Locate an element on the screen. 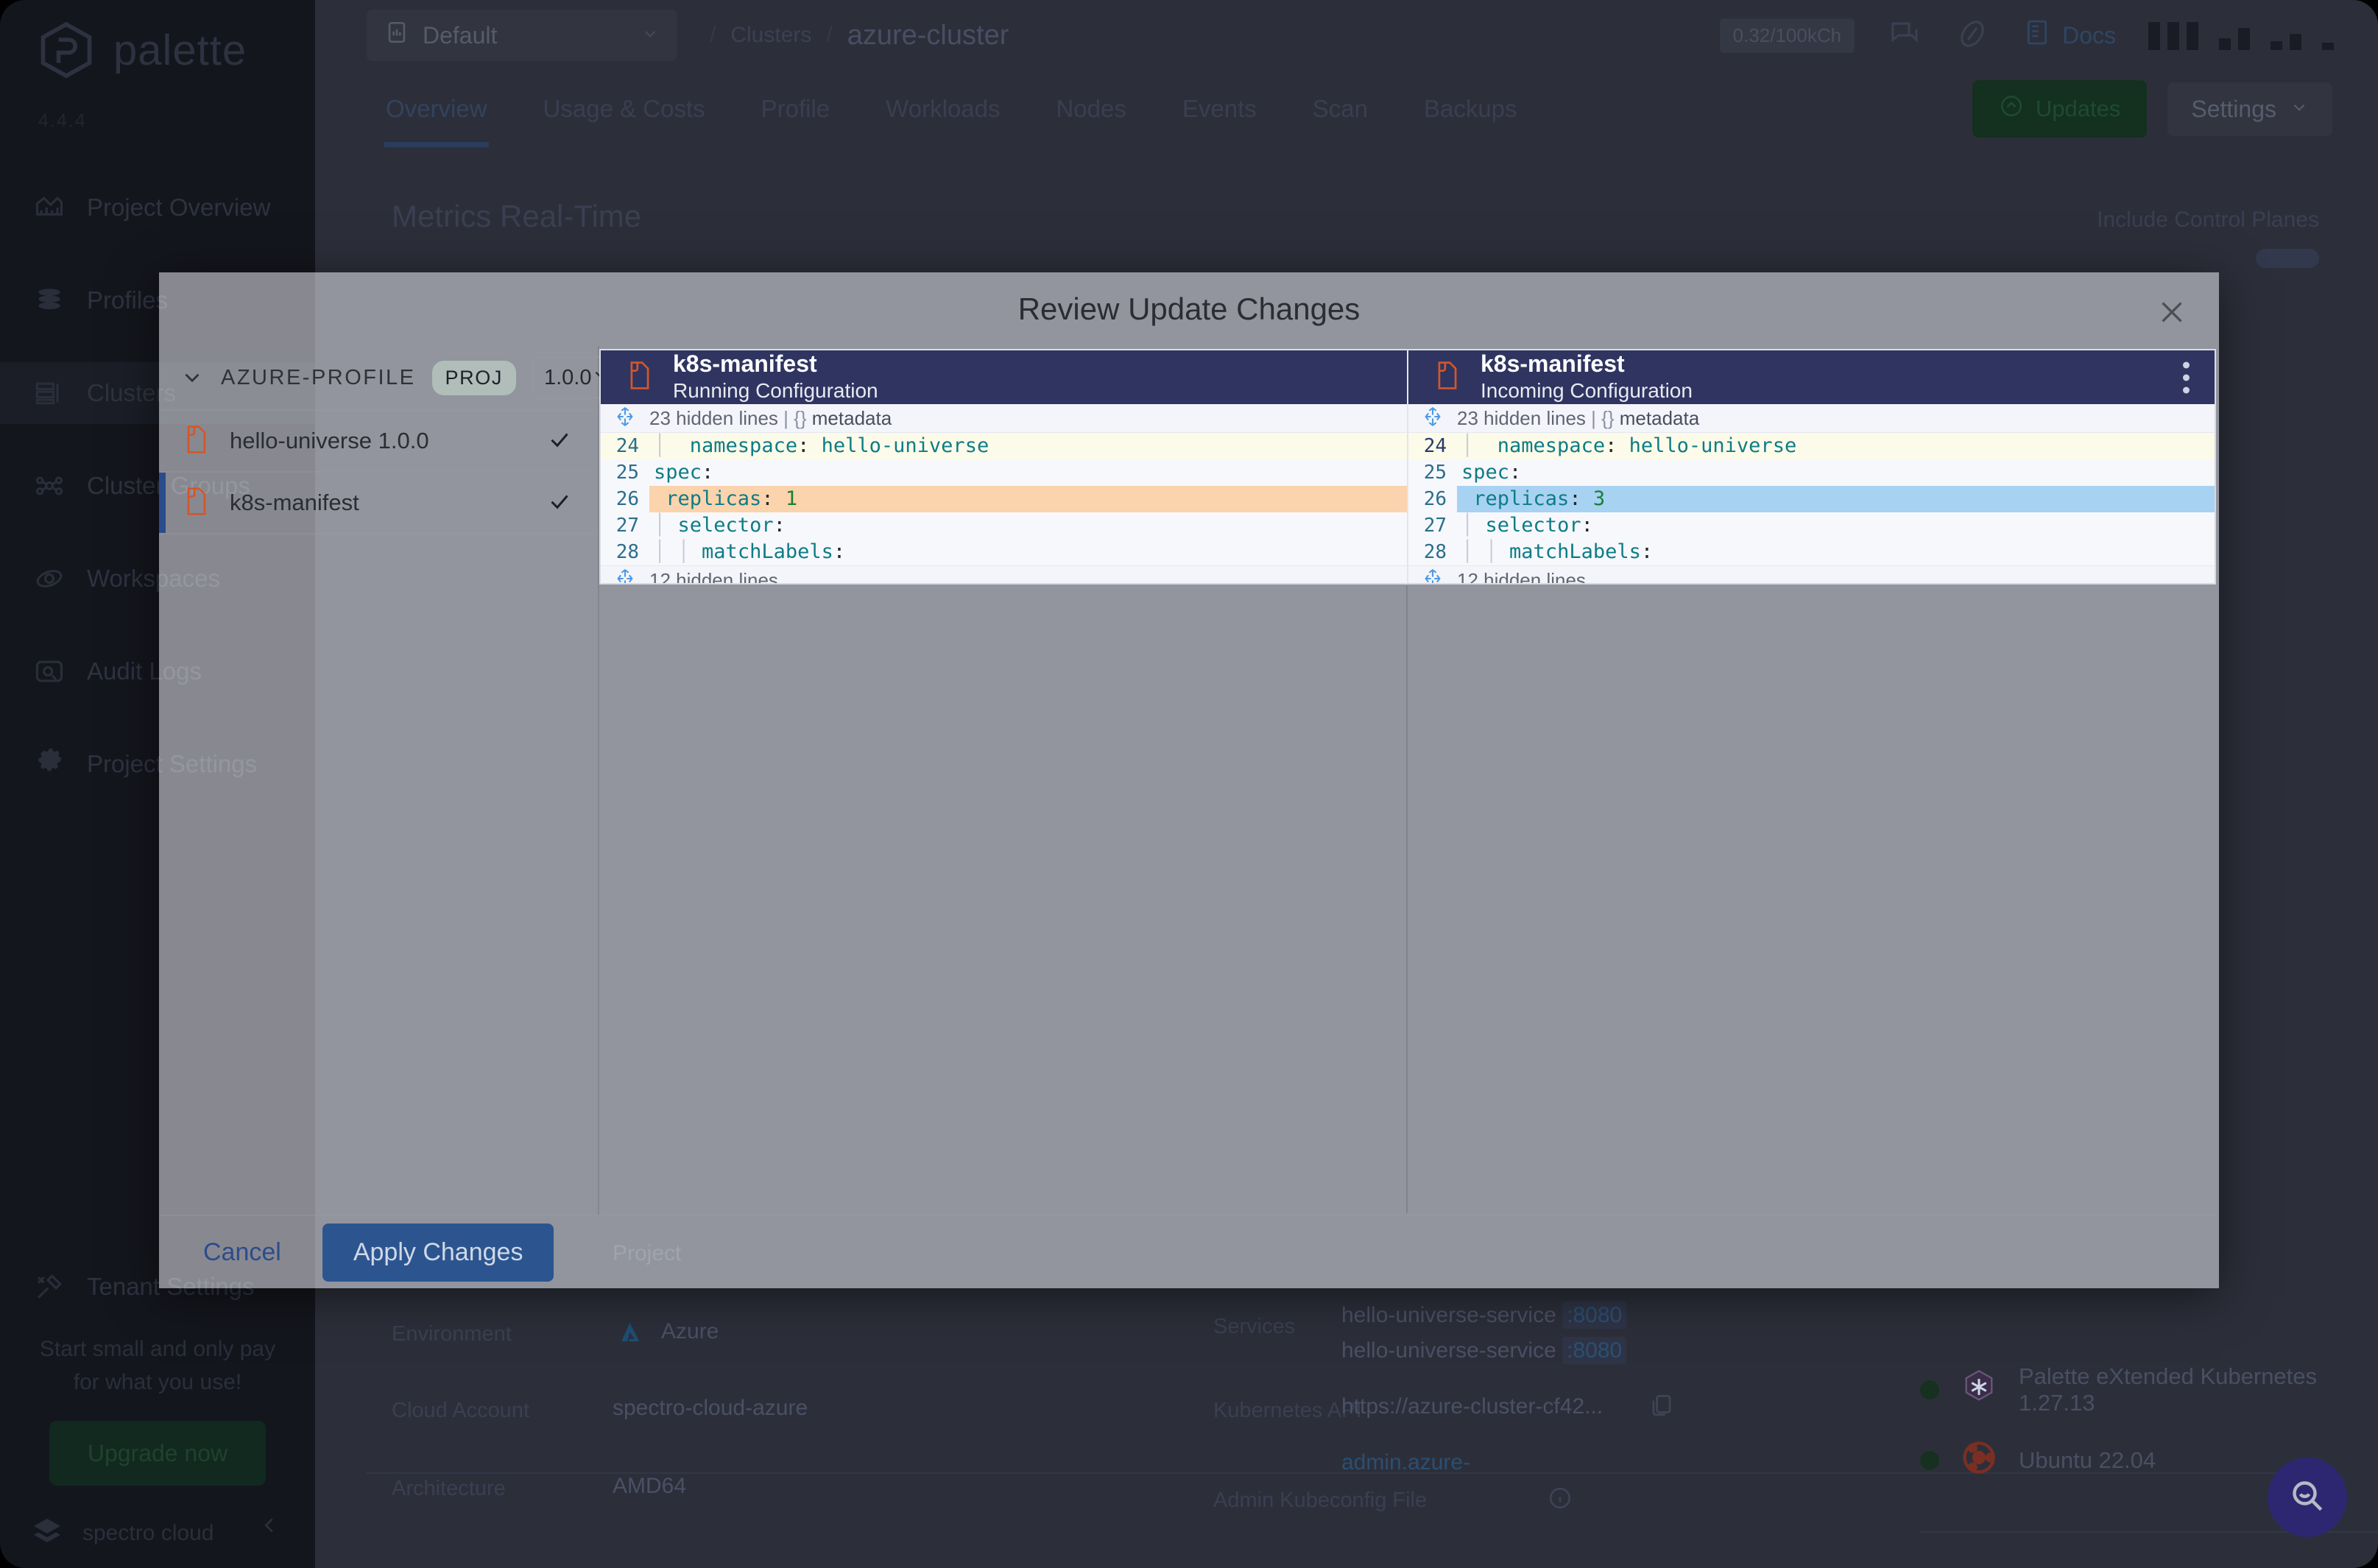 The height and width of the screenshot is (1568, 2378). code-line-added: 26 replicas: 3 is located at coordinates (1811, 499).